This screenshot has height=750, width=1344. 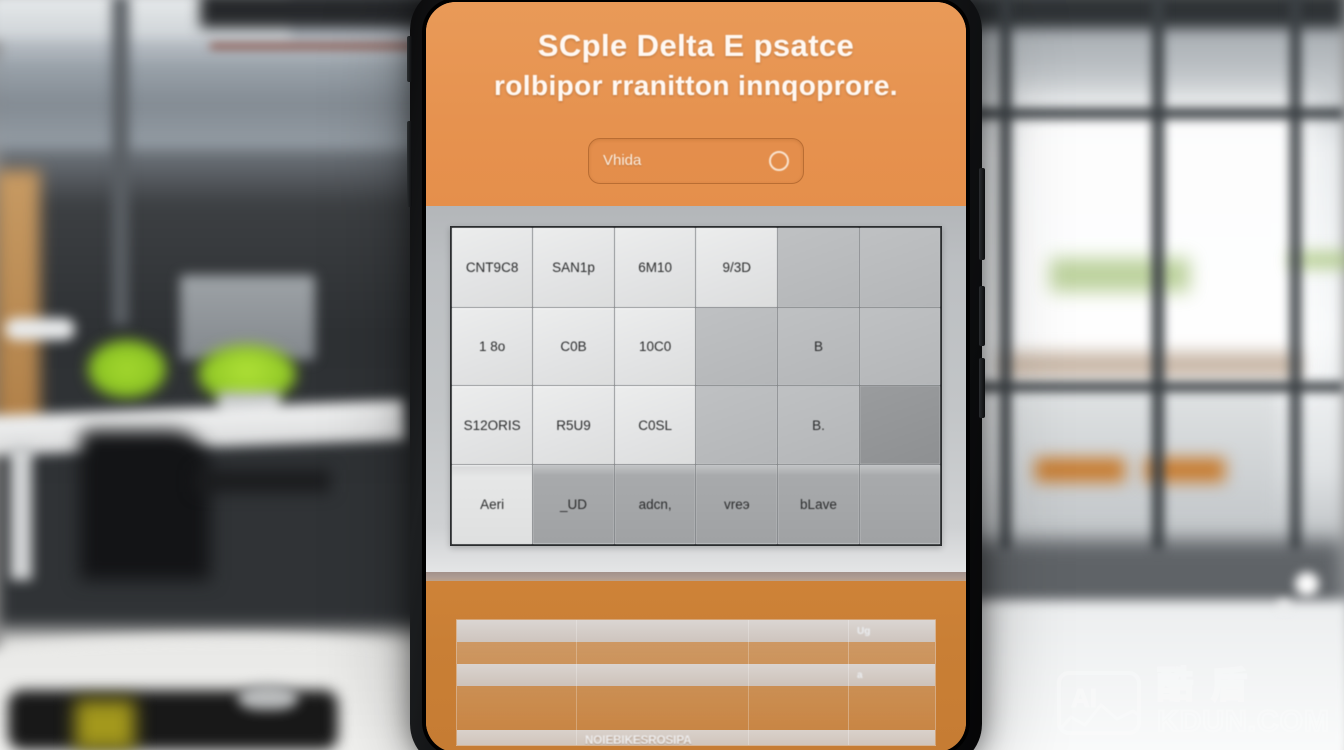 What do you see at coordinates (1295, 275) in the screenshot?
I see `window-mullion-v3` at bounding box center [1295, 275].